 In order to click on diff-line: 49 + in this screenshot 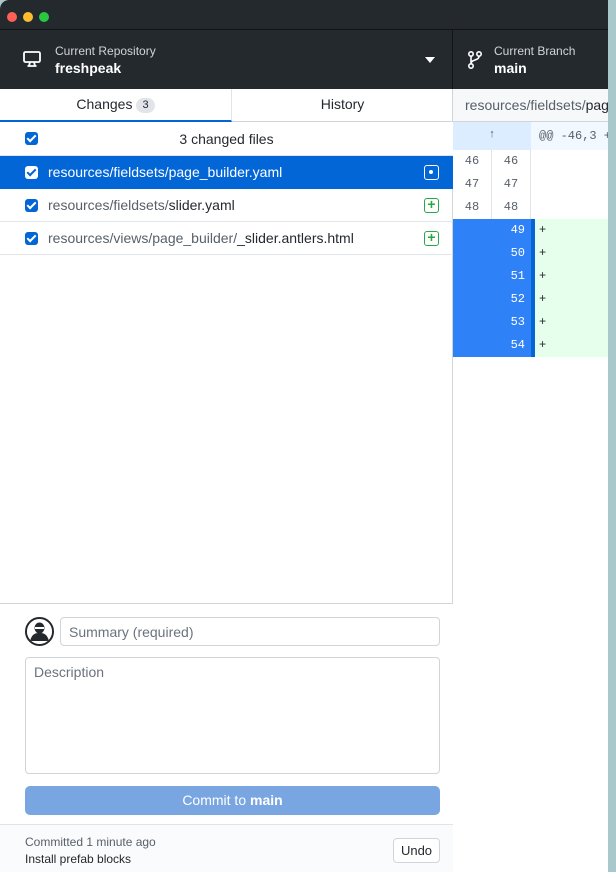, I will do `click(530, 230)`.